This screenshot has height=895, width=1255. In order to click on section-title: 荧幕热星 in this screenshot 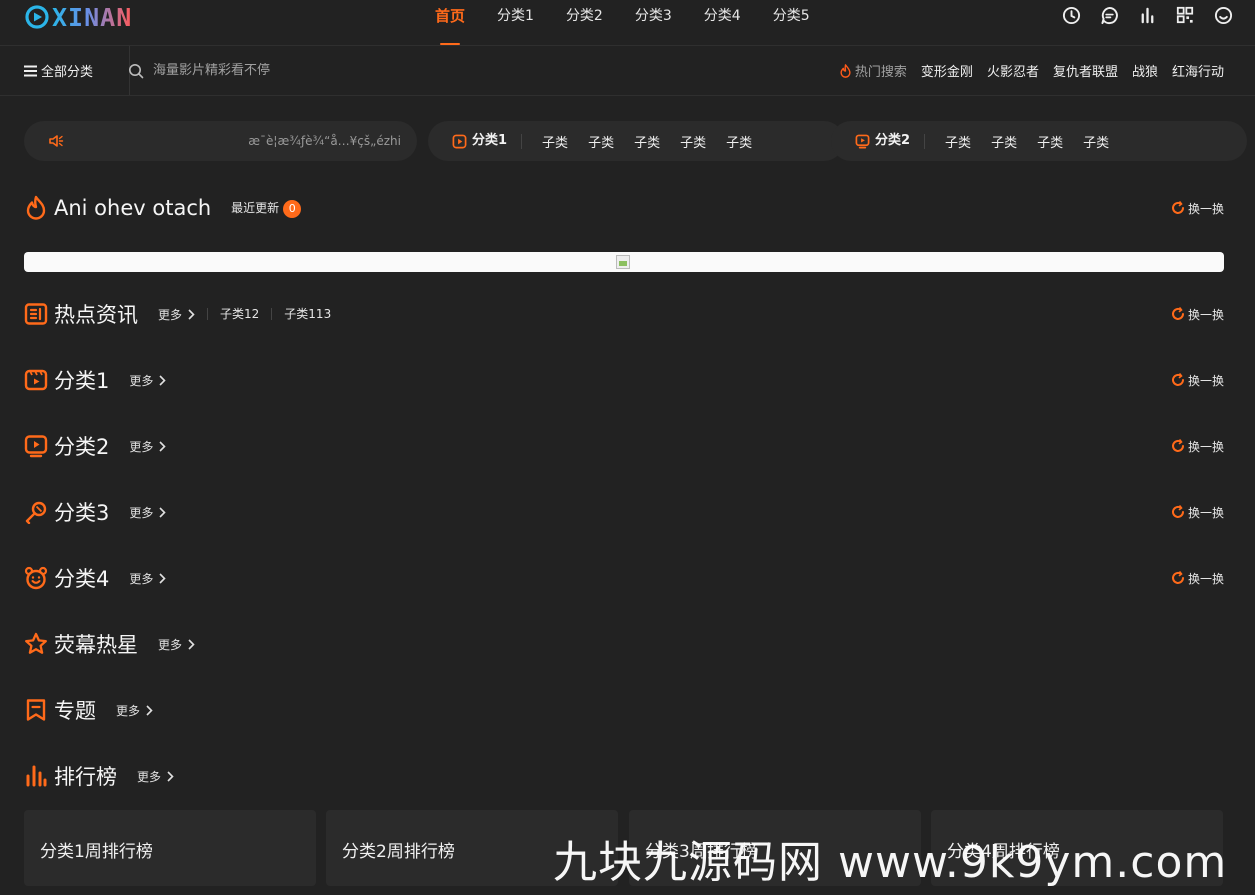, I will do `click(96, 645)`.